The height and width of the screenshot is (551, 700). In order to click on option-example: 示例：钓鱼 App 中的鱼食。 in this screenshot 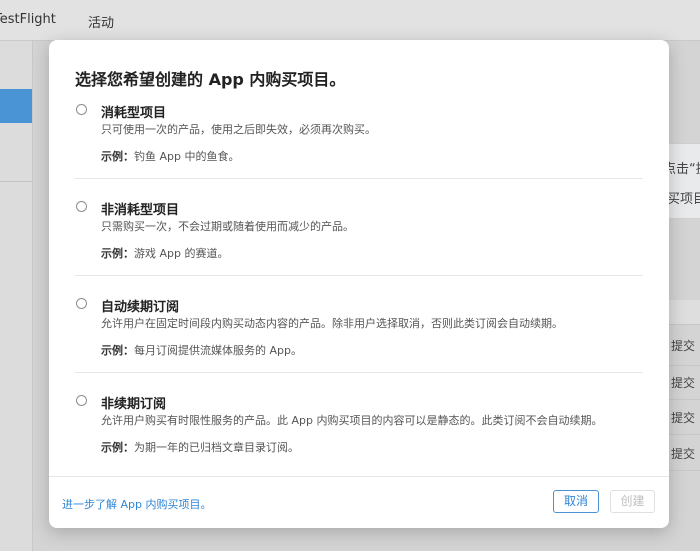, I will do `click(170, 156)`.